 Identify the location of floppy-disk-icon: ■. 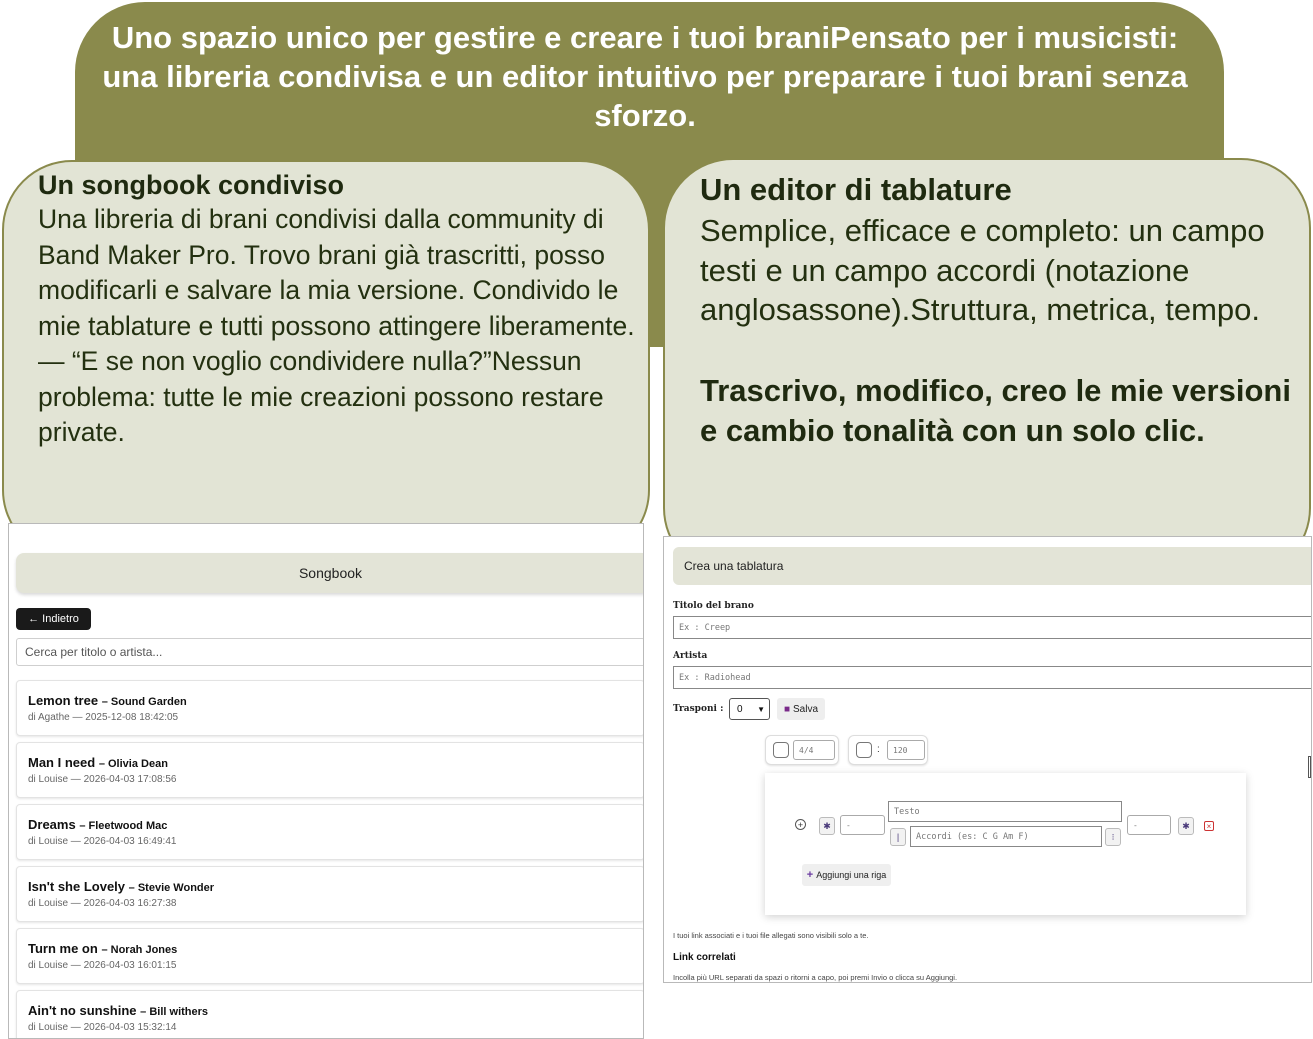
(787, 709).